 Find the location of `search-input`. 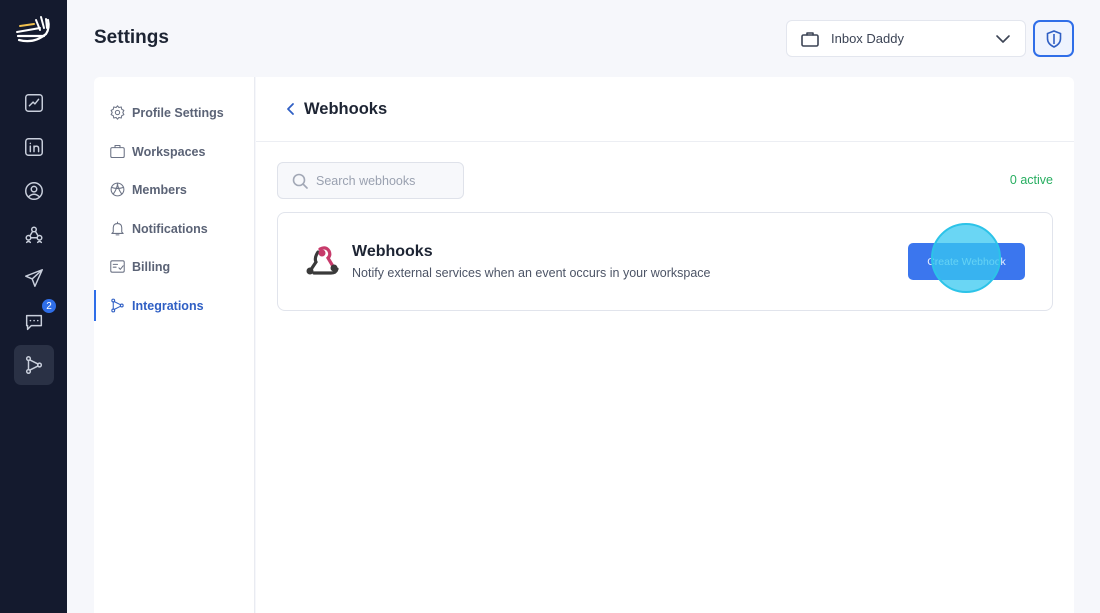

search-input is located at coordinates (386, 180).